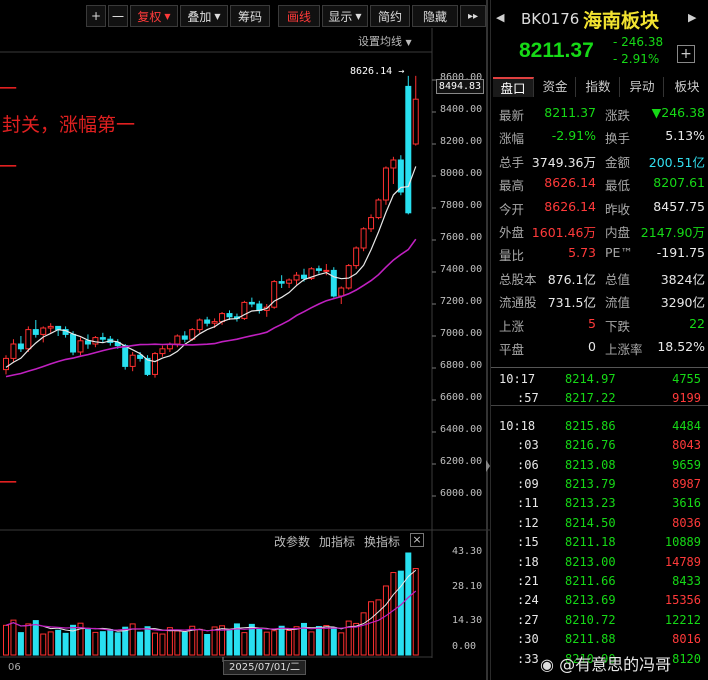 Image resolution: width=708 pixels, height=680 pixels. I want to click on stat-label: PE™, so click(619, 253).